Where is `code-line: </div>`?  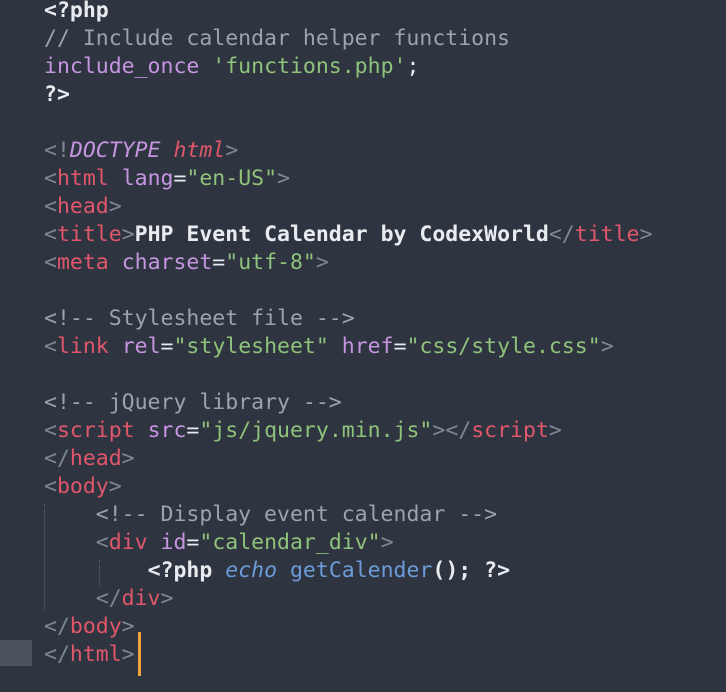
code-line: </div> is located at coordinates (109, 599).